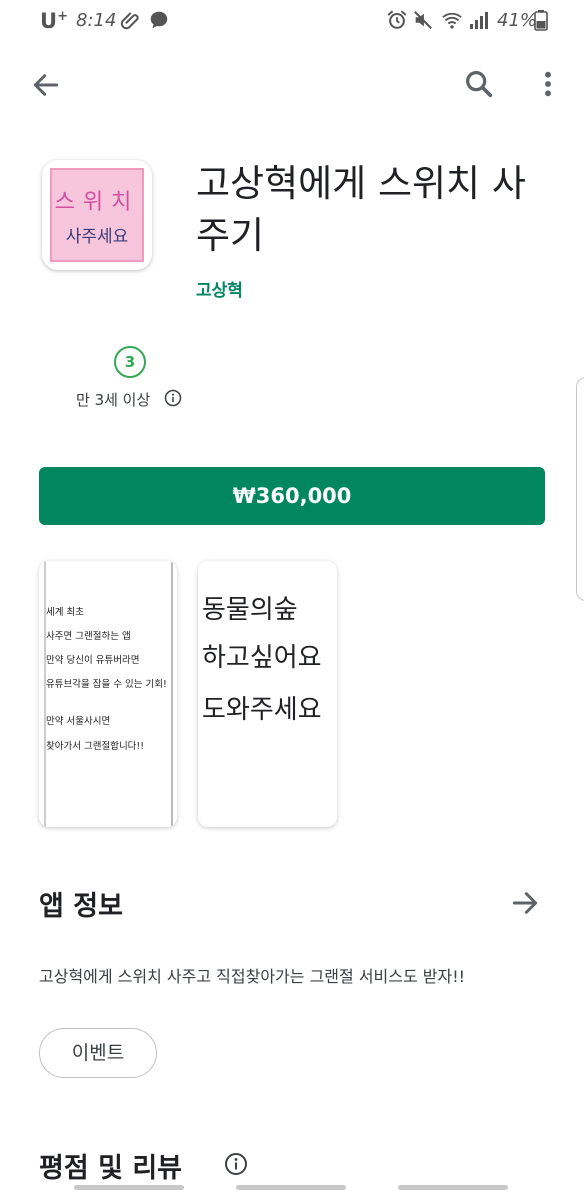  What do you see at coordinates (113, 400) in the screenshot?
I see `age-rating-label: 만 3세 이상` at bounding box center [113, 400].